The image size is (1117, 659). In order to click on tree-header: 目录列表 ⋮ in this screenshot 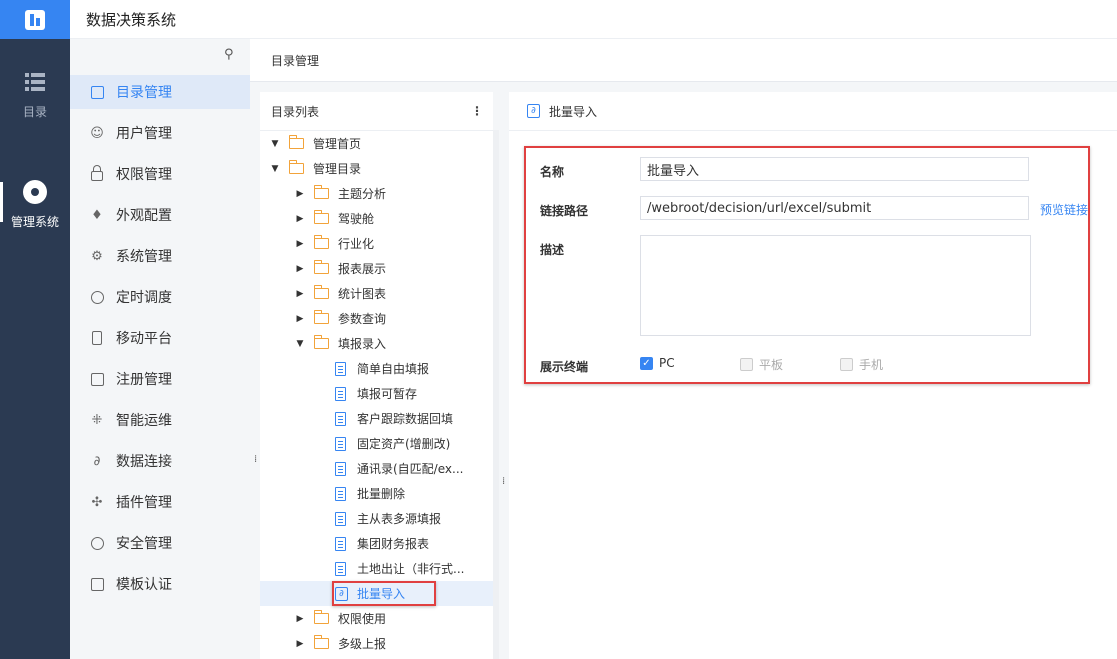, I will do `click(376, 111)`.